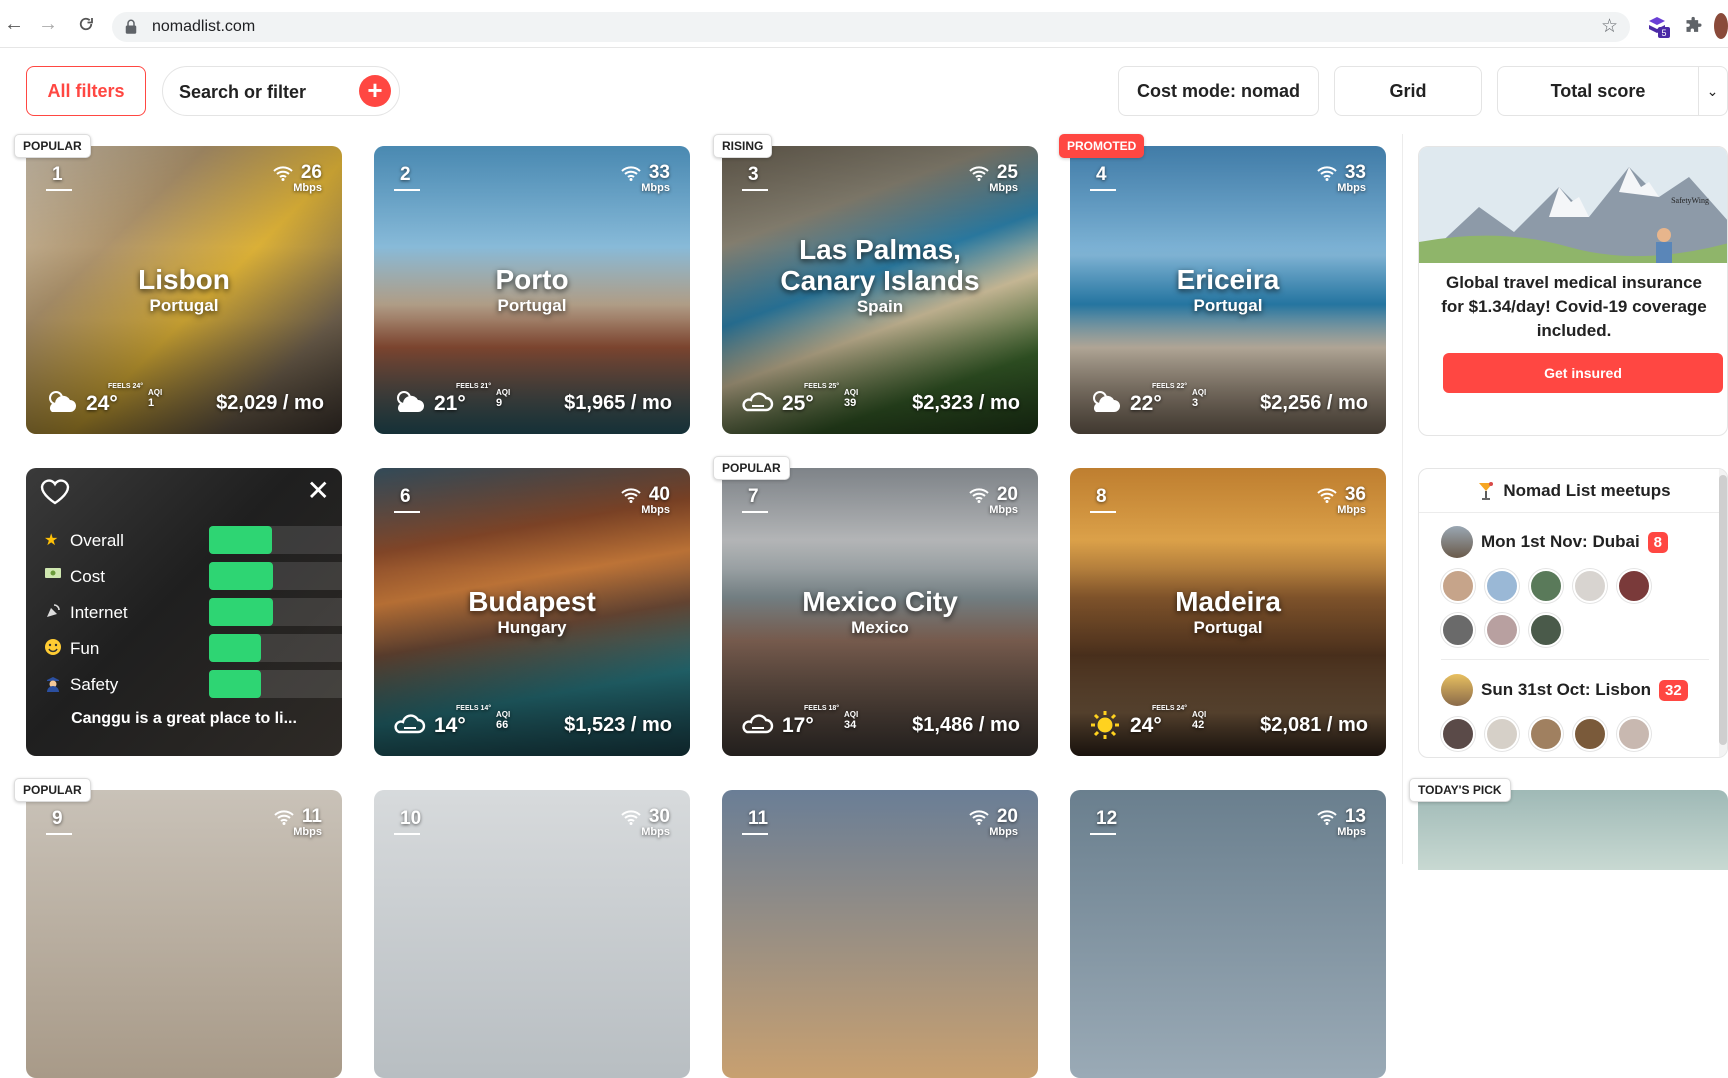 This screenshot has width=1728, height=1078. What do you see at coordinates (53, 575) in the screenshot?
I see `money-icon` at bounding box center [53, 575].